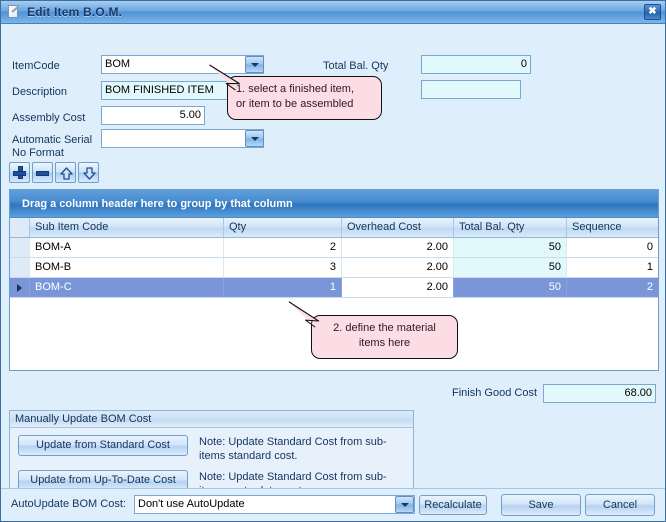  What do you see at coordinates (75, 12) in the screenshot?
I see `window-title: Edit Item B.O.M.` at bounding box center [75, 12].